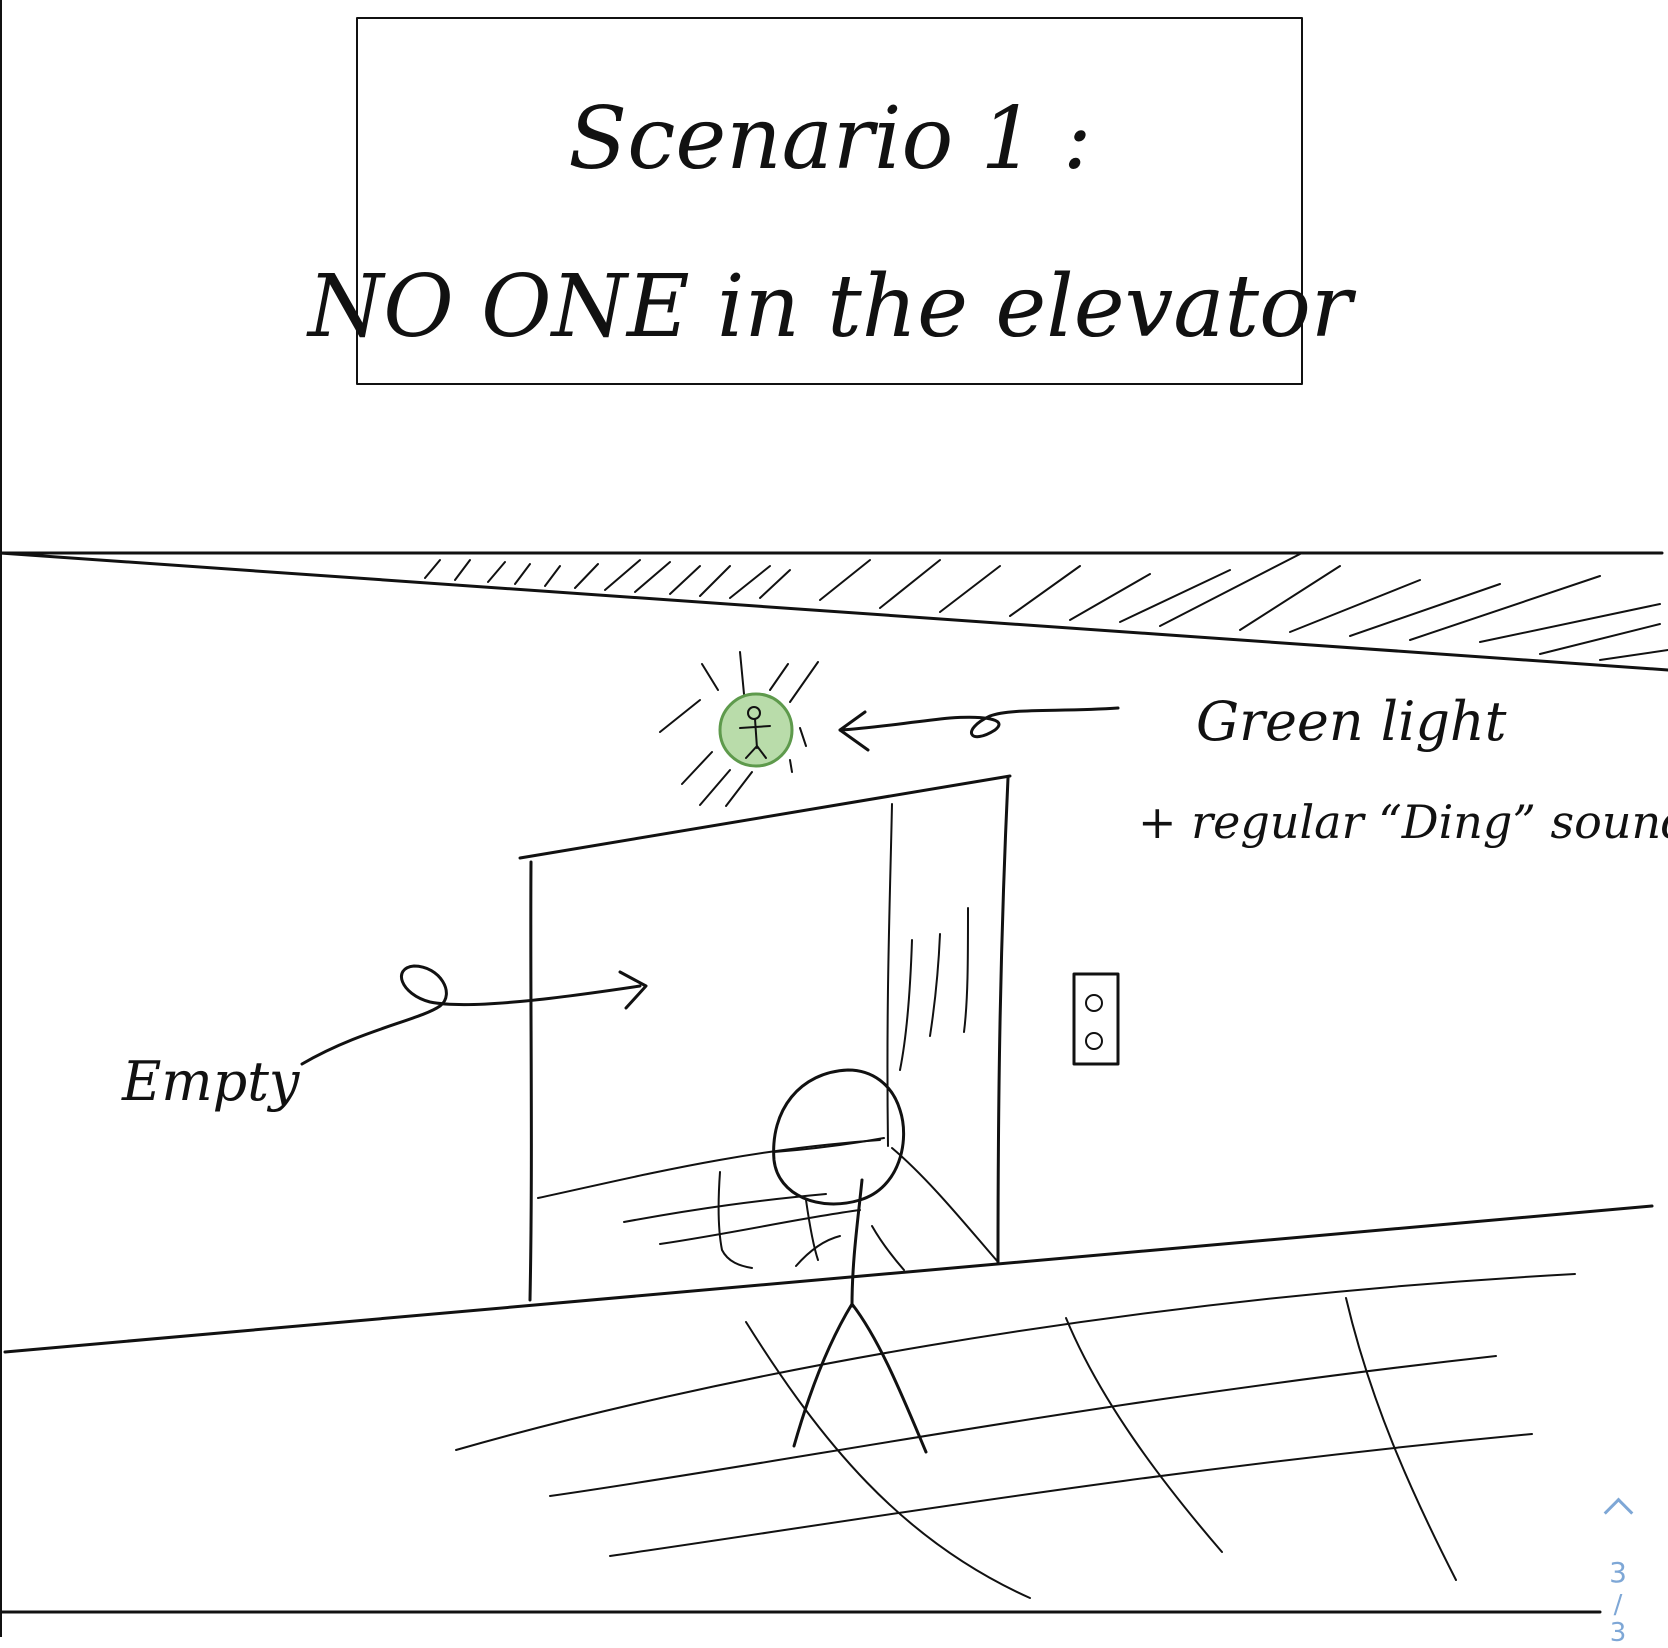 The width and height of the screenshot is (1668, 1648). What do you see at coordinates (1618, 1508) in the screenshot?
I see `page-up-button` at bounding box center [1618, 1508].